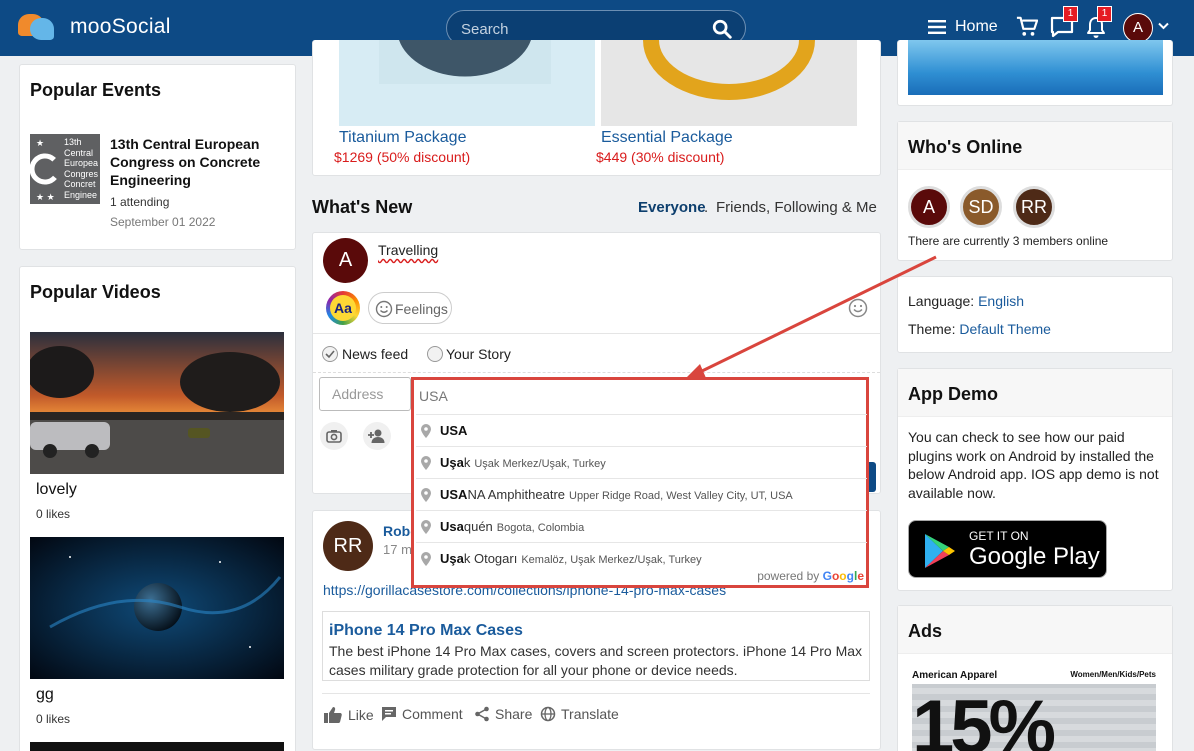 This screenshot has width=1194, height=751. I want to click on suggestion-rest: k, so click(467, 462).